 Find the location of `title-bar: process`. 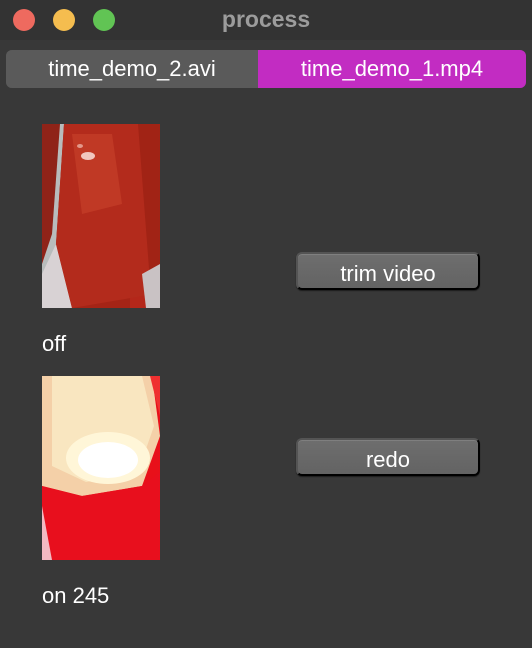

title-bar: process is located at coordinates (266, 20).